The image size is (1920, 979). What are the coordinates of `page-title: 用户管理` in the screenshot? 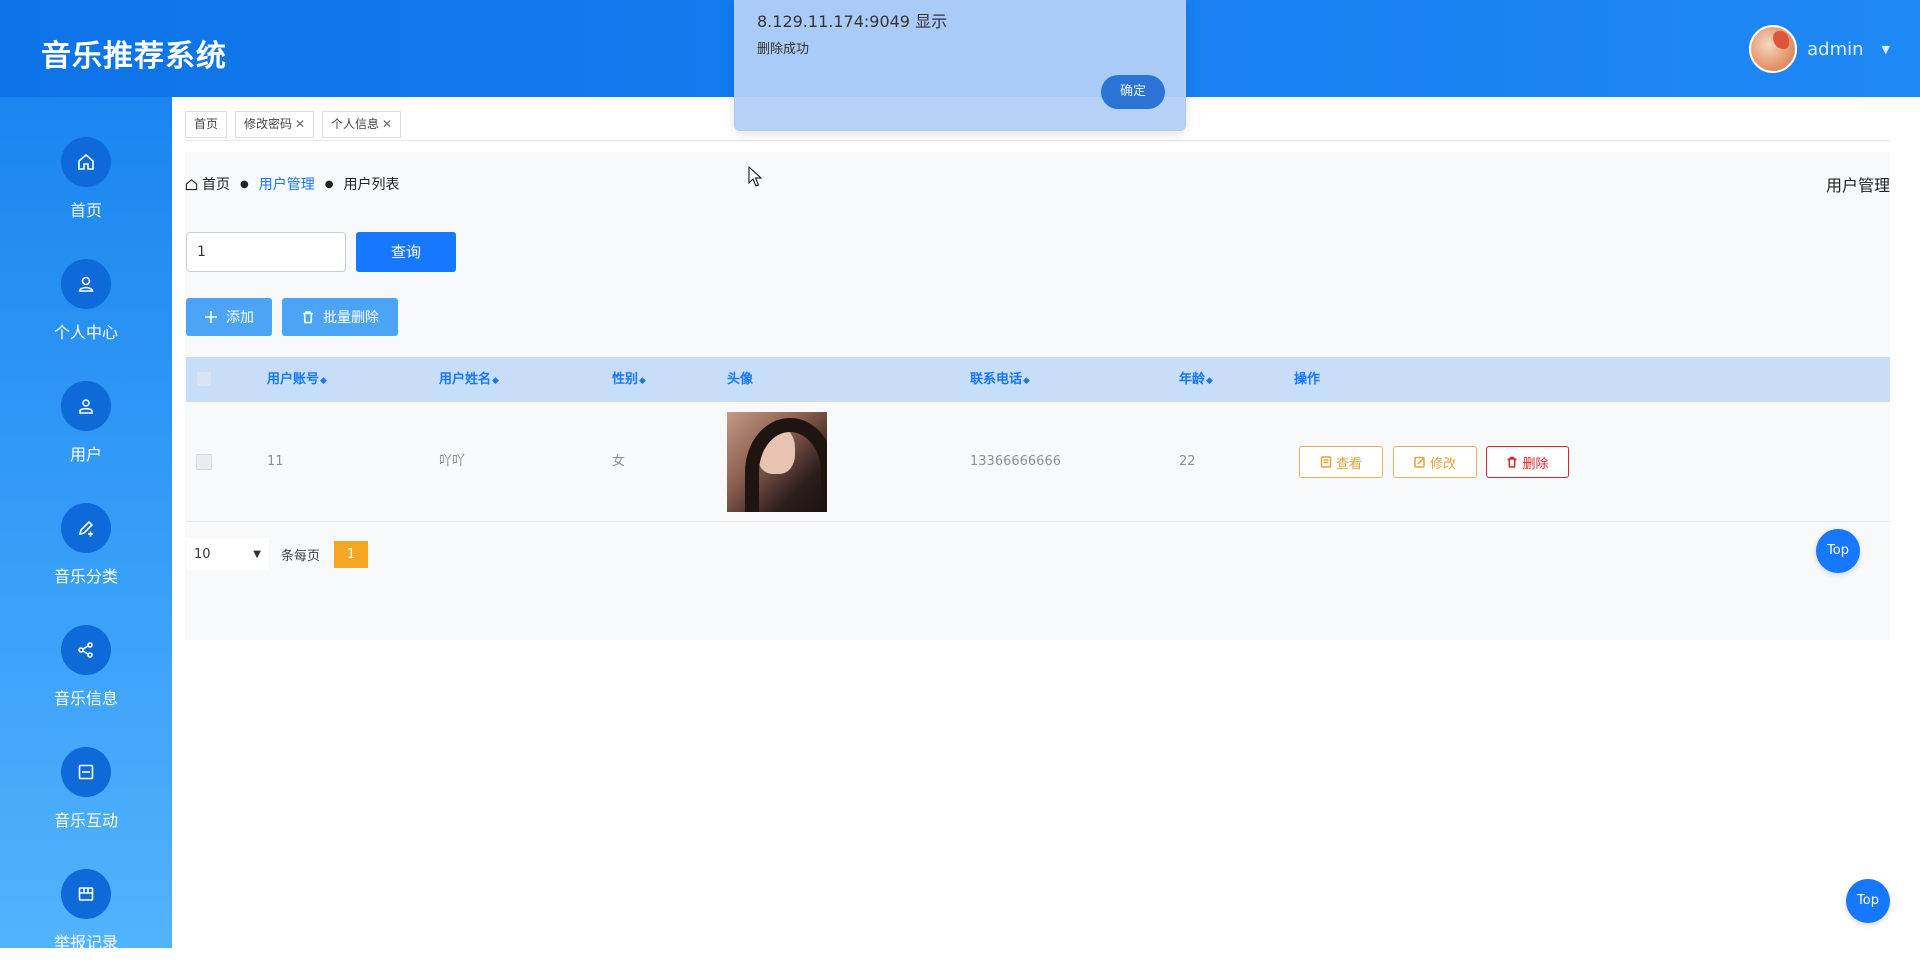 It's located at (1857, 185).